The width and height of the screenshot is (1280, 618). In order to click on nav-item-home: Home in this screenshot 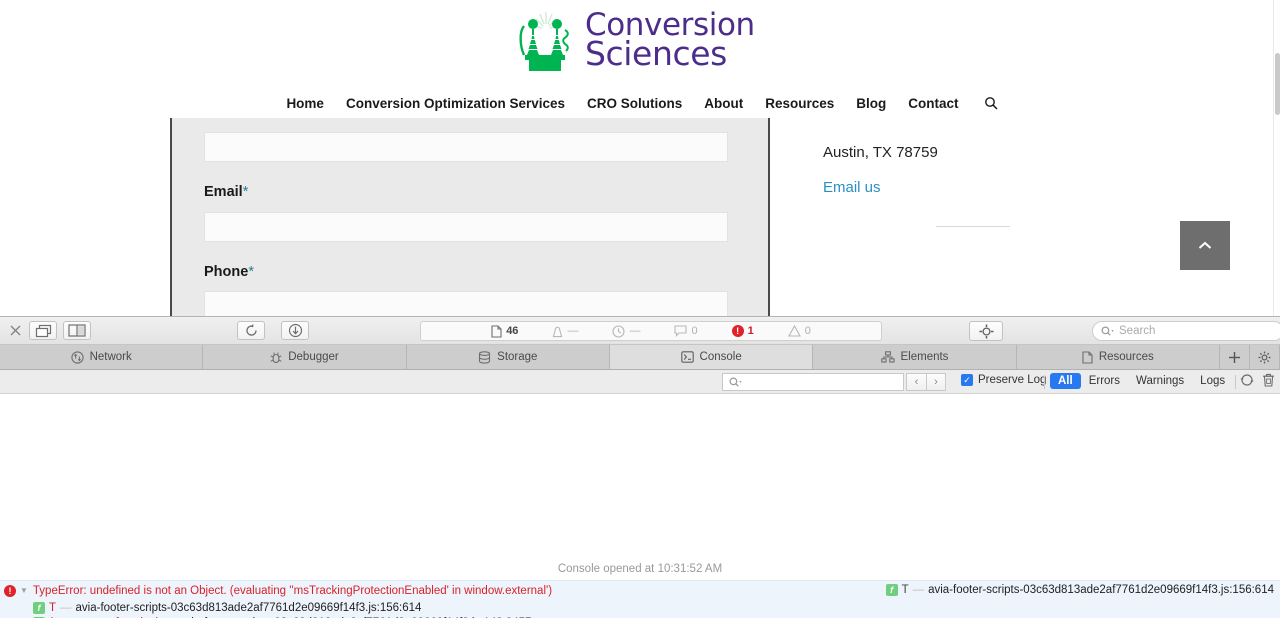, I will do `click(305, 103)`.